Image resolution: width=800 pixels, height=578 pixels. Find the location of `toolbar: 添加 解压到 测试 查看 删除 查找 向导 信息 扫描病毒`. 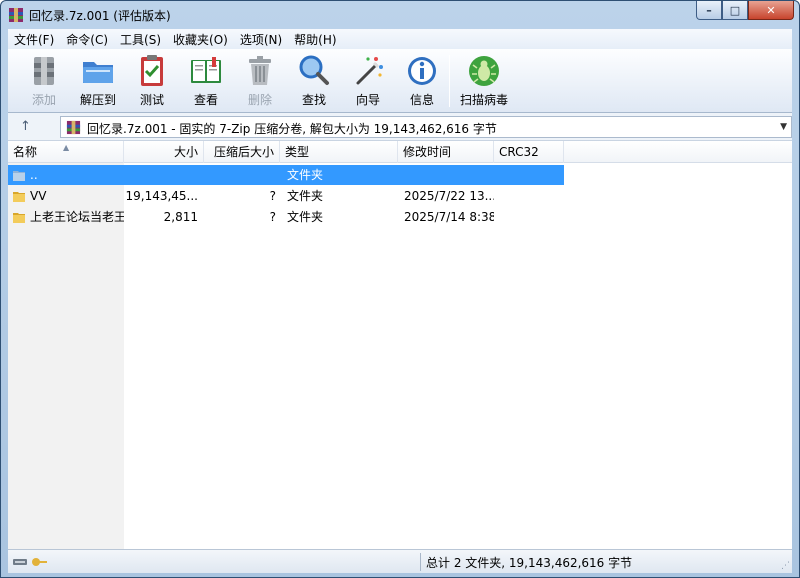

toolbar: 添加 解压到 测试 查看 删除 查找 向导 信息 扫描病毒 is located at coordinates (400, 81).